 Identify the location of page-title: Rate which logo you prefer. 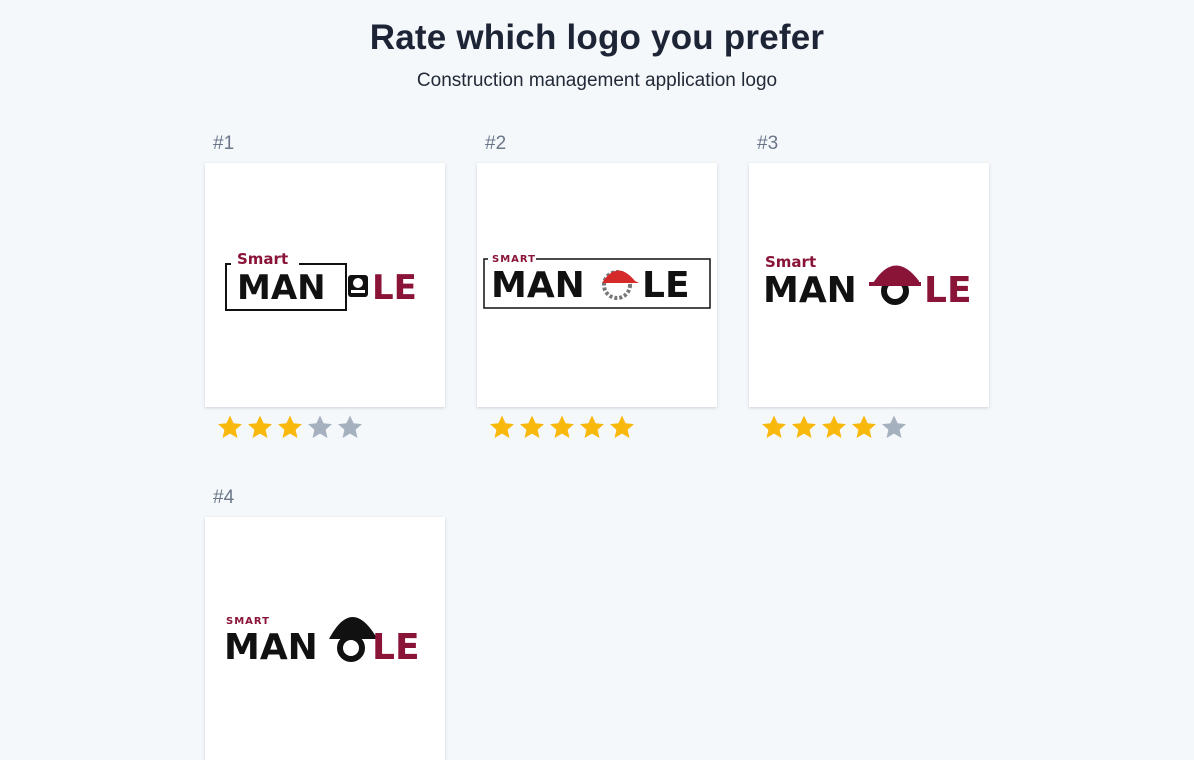
(597, 37).